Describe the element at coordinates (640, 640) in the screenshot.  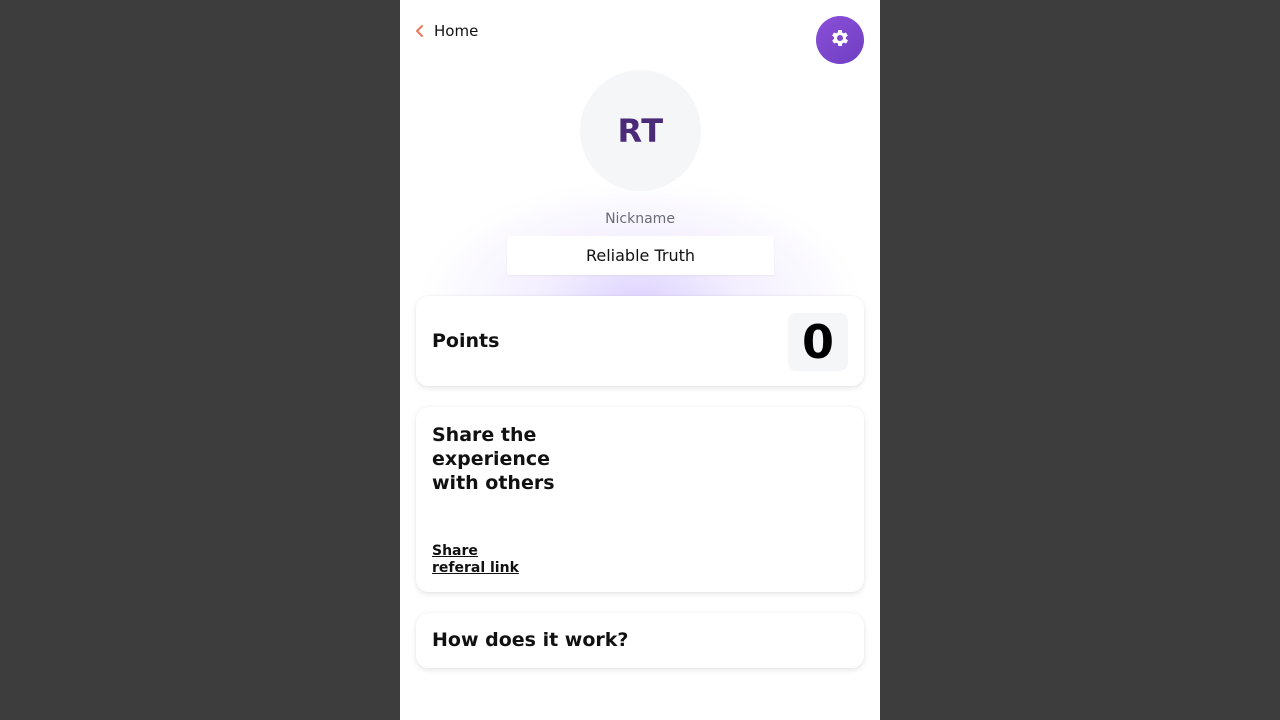
I see `how-it-works-card: How does it work?` at that location.